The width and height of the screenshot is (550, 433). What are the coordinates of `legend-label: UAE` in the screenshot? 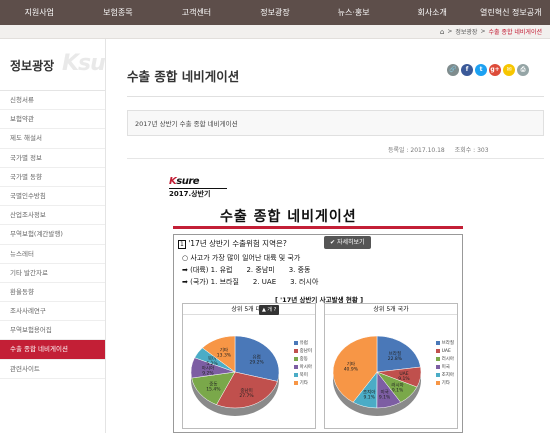 It's located at (446, 351).